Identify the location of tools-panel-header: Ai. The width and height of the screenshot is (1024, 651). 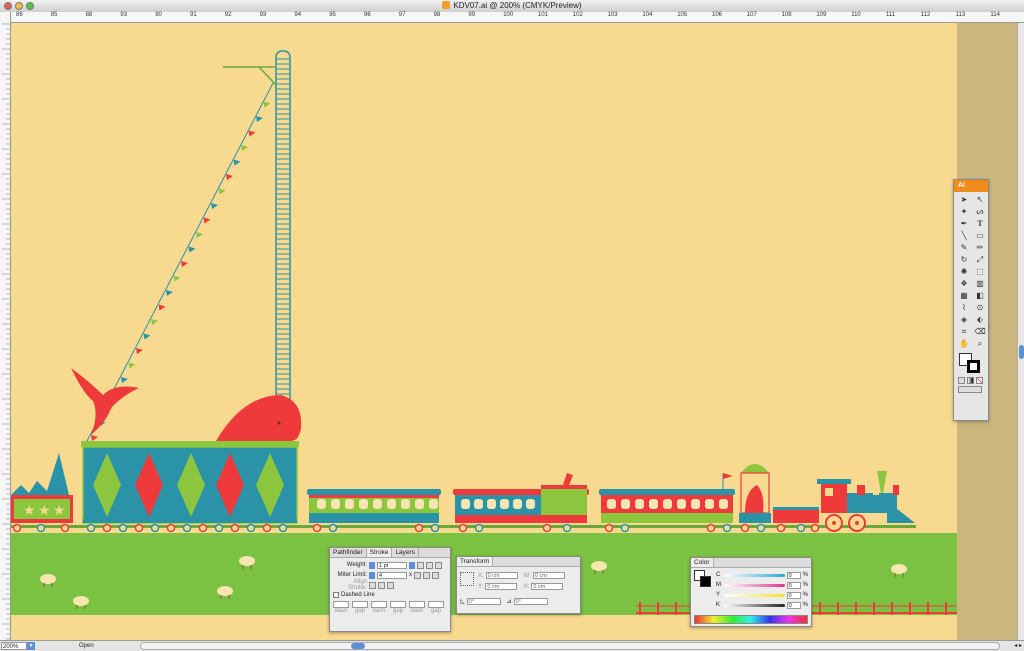
(971, 186).